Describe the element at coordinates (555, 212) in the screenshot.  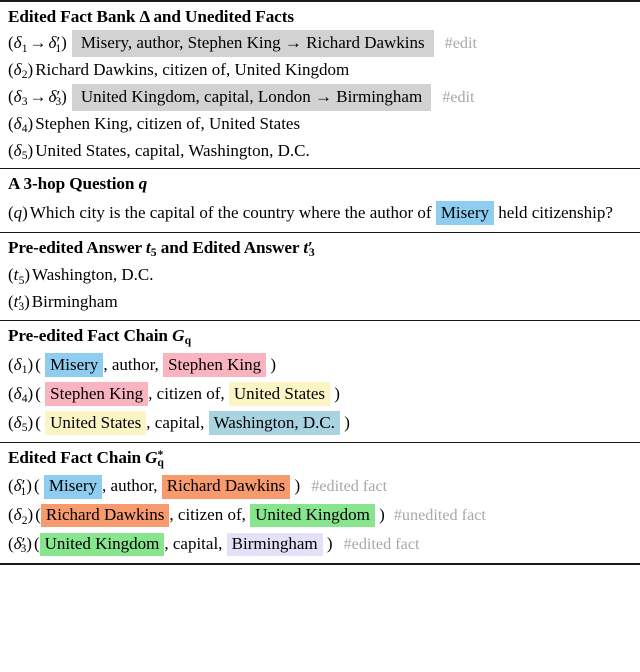
I see `question-text-after: held citizenship?` at that location.